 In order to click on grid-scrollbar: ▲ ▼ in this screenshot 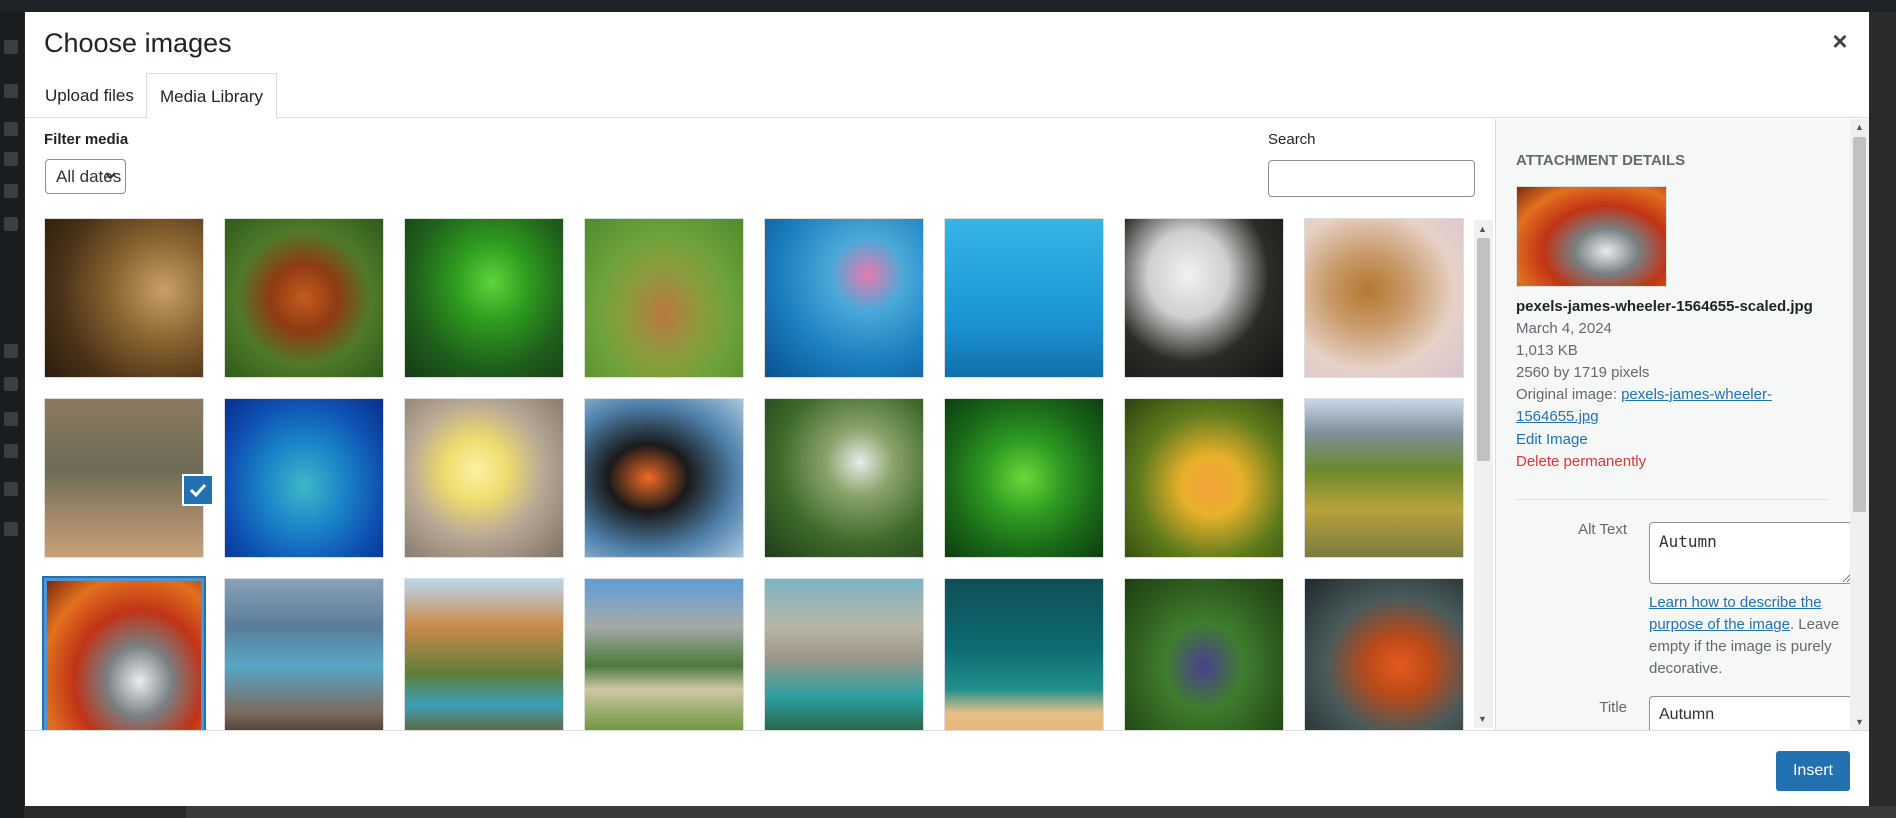, I will do `click(1483, 474)`.